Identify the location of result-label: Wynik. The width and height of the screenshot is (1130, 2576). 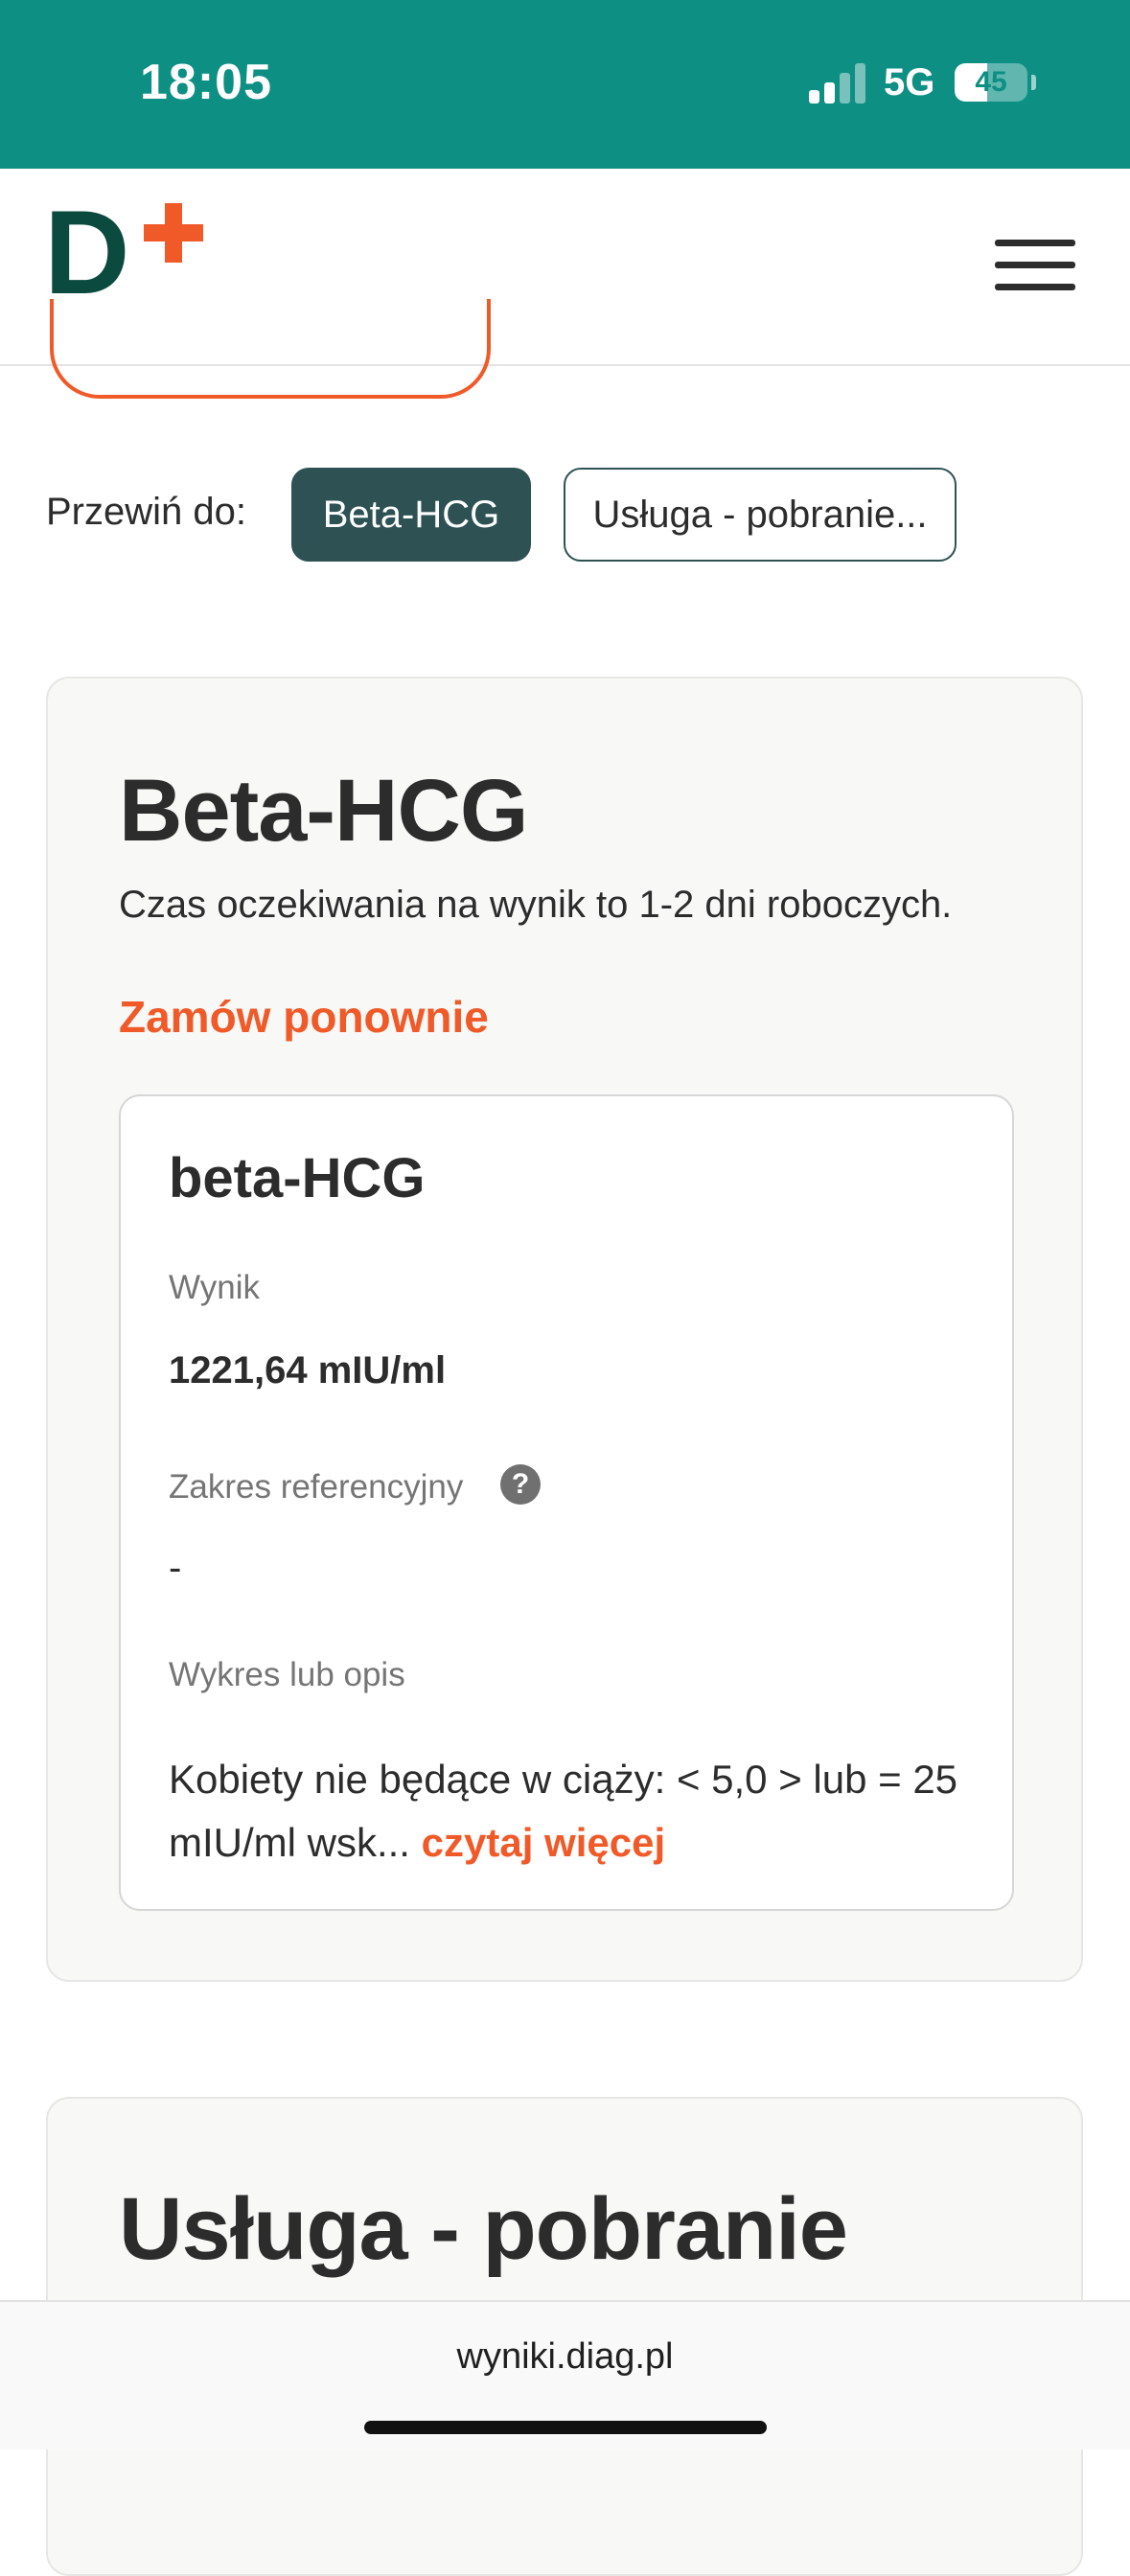
(215, 1287).